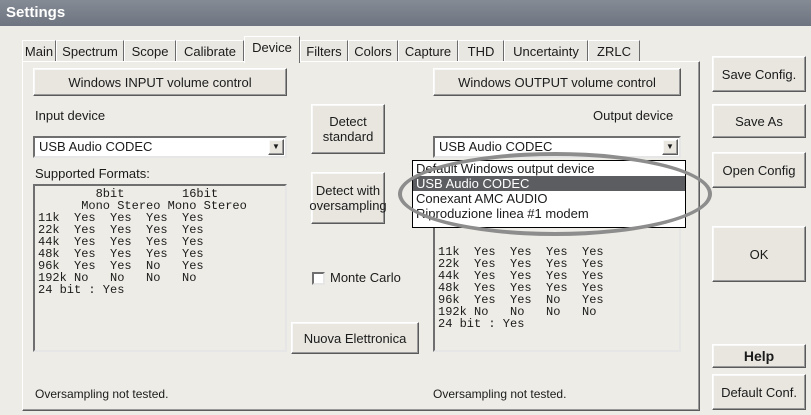 The width and height of the screenshot is (811, 415). Describe the element at coordinates (549, 168) in the screenshot. I see `dropdown-option-default: Default Windows output device` at that location.